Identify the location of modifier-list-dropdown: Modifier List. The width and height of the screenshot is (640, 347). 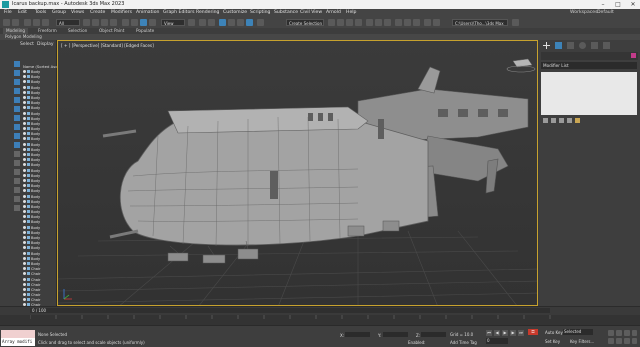
(589, 65).